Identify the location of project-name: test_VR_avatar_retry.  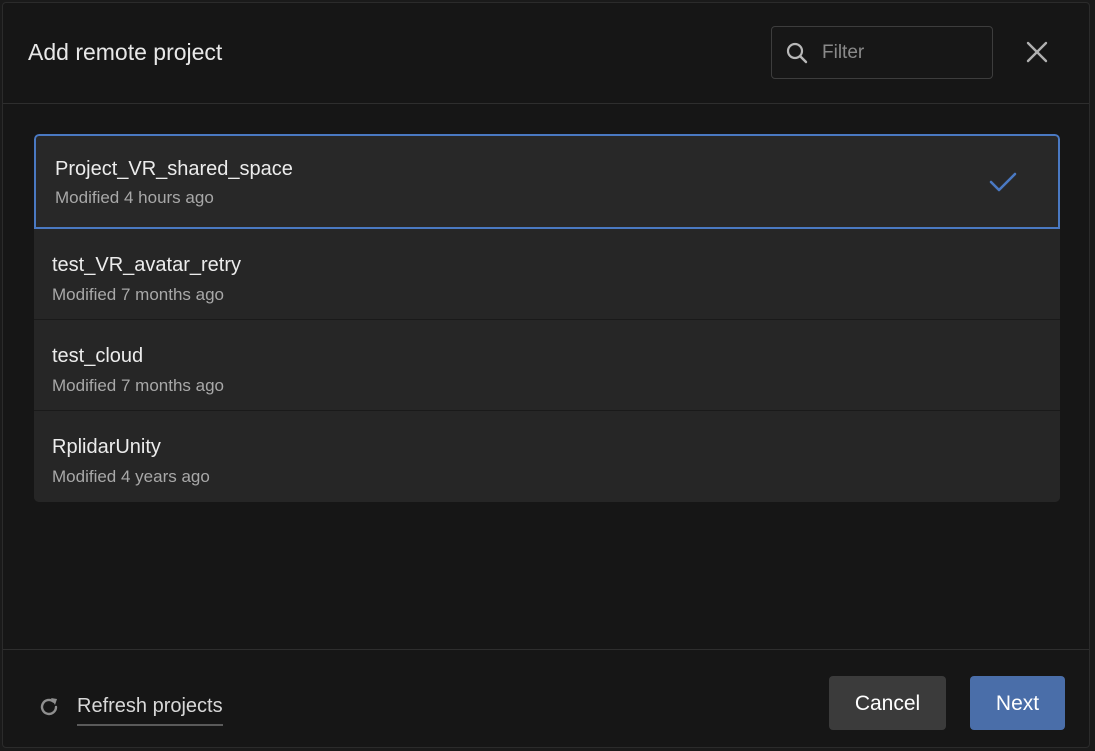
(146, 265).